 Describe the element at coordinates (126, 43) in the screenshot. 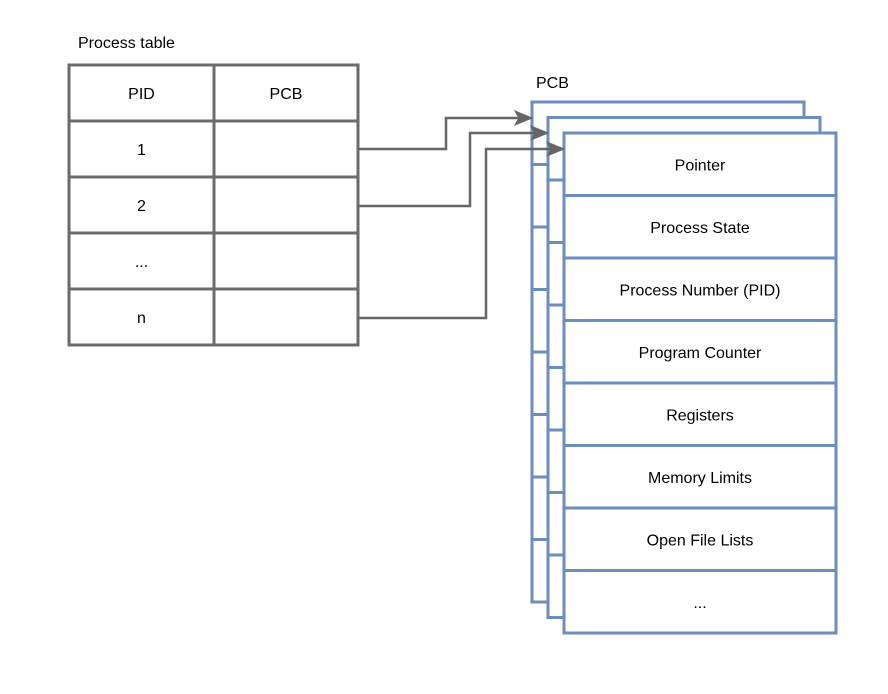

I see `process-table-title: Process table` at that location.